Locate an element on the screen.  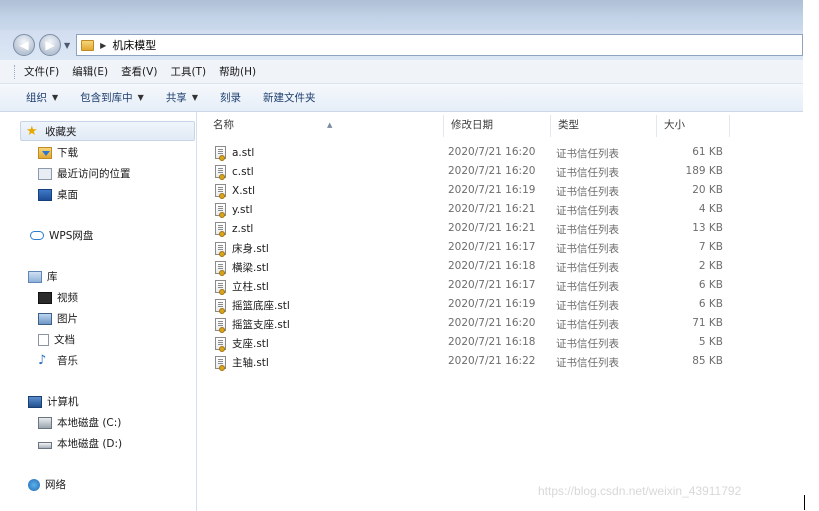
file-row: y.stl 2020/7/21 16:21 证书信任列表 4 KB is located at coordinates (500, 209).